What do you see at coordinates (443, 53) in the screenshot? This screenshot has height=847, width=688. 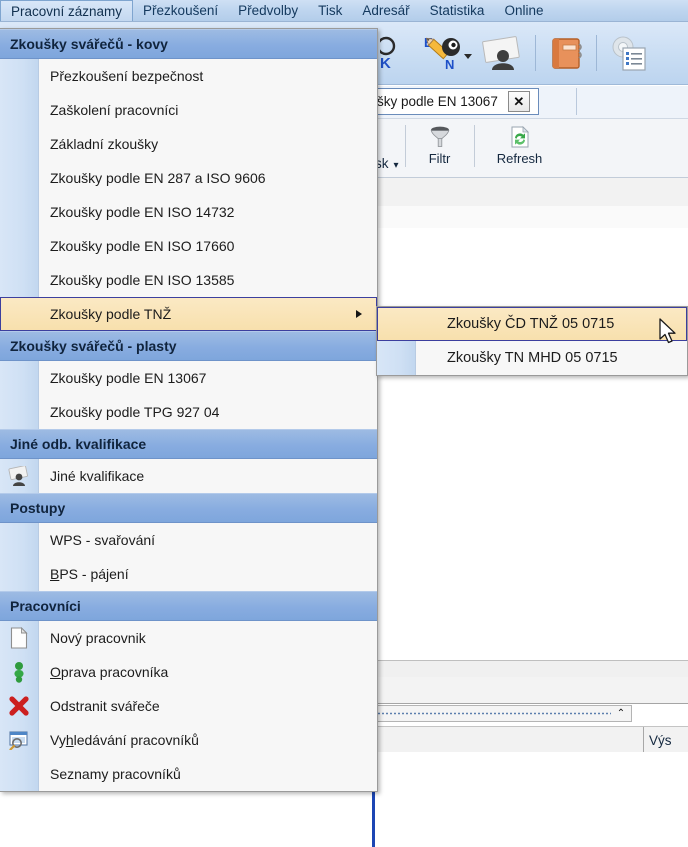 I see `edit-en-button: E N` at bounding box center [443, 53].